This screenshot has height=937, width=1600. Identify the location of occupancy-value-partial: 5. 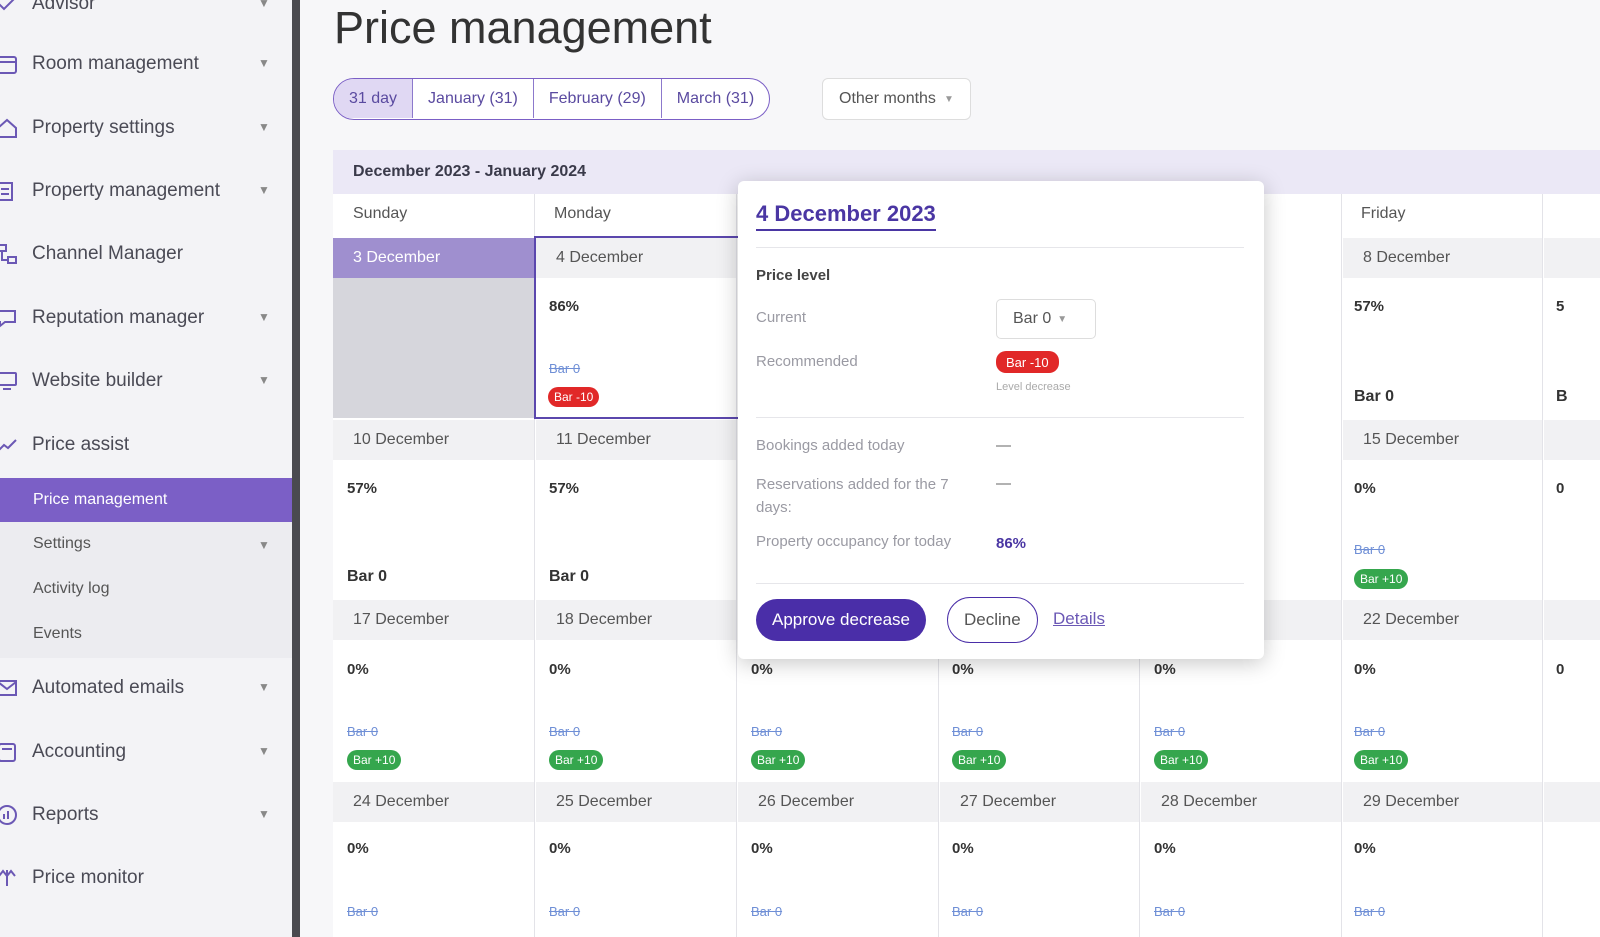
(1560, 306).